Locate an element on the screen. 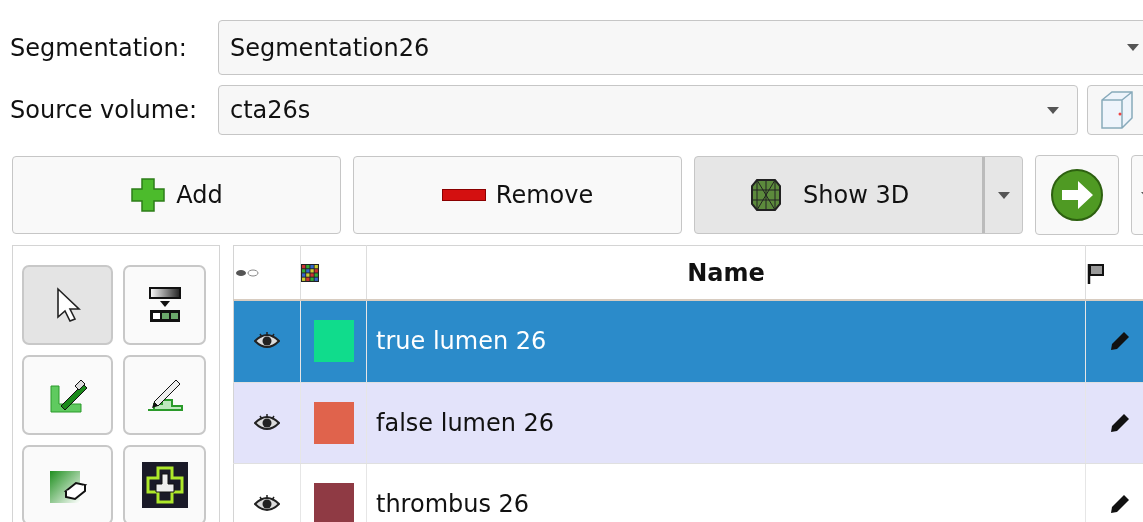 The image size is (1143, 522). apply-button is located at coordinates (1077, 195).